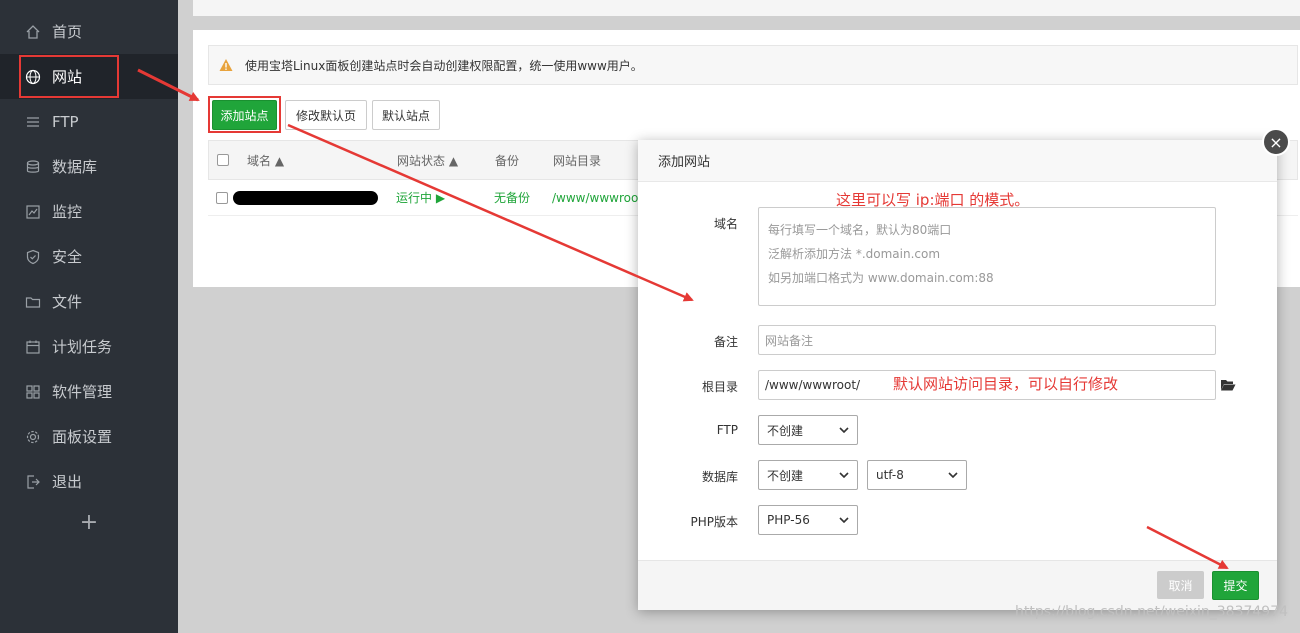 The width and height of the screenshot is (1300, 633). Describe the element at coordinates (1152, 612) in the screenshot. I see `watermark: https://blog.csdn.net/weixin_38374974` at that location.